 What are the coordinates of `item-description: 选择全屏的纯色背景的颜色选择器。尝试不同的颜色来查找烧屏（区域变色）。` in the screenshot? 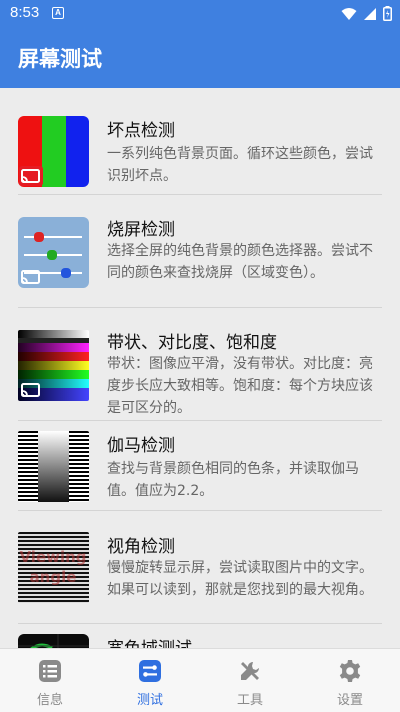 It's located at (240, 262).